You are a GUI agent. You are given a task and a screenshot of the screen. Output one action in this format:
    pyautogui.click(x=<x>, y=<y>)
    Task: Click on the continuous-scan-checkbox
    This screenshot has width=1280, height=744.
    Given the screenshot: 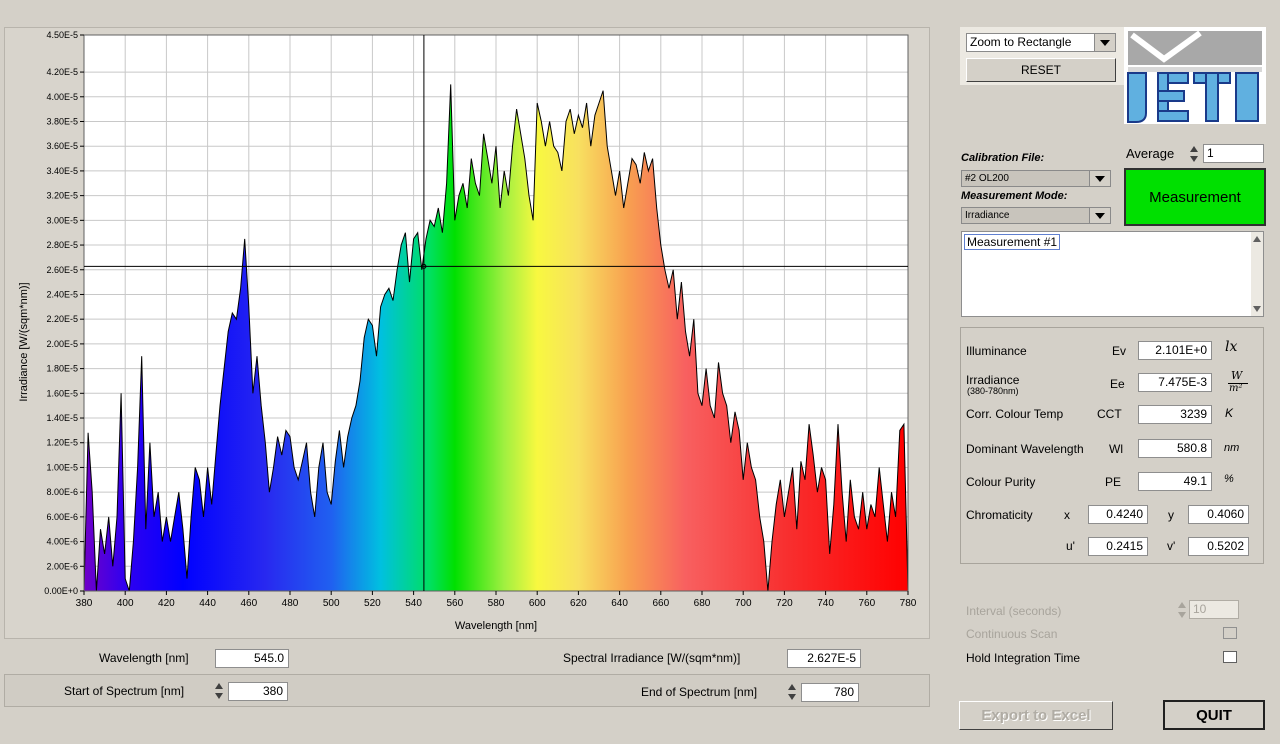 What is the action you would take?
    pyautogui.click(x=1230, y=633)
    